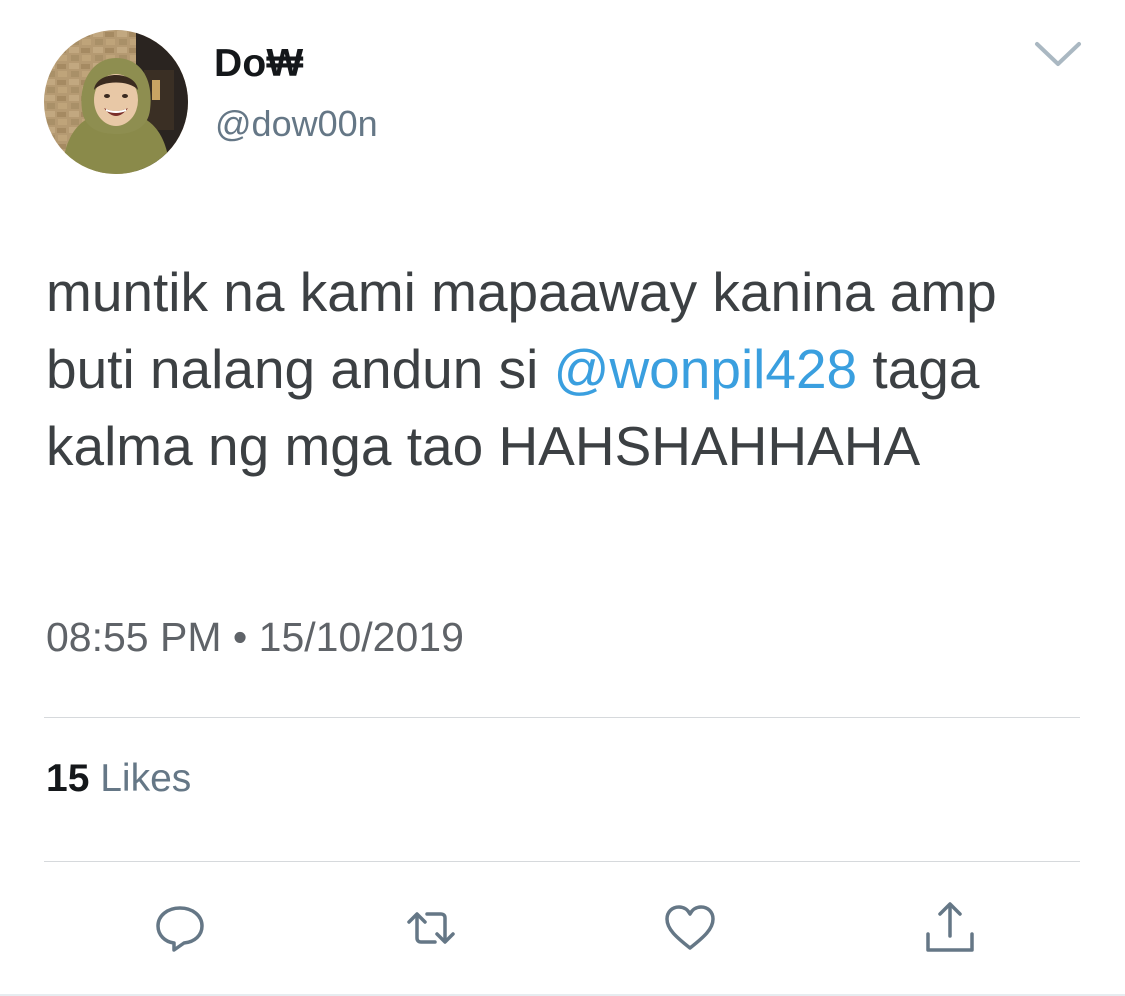  What do you see at coordinates (706, 369) in the screenshot?
I see `mention-link: @wonpil428` at bounding box center [706, 369].